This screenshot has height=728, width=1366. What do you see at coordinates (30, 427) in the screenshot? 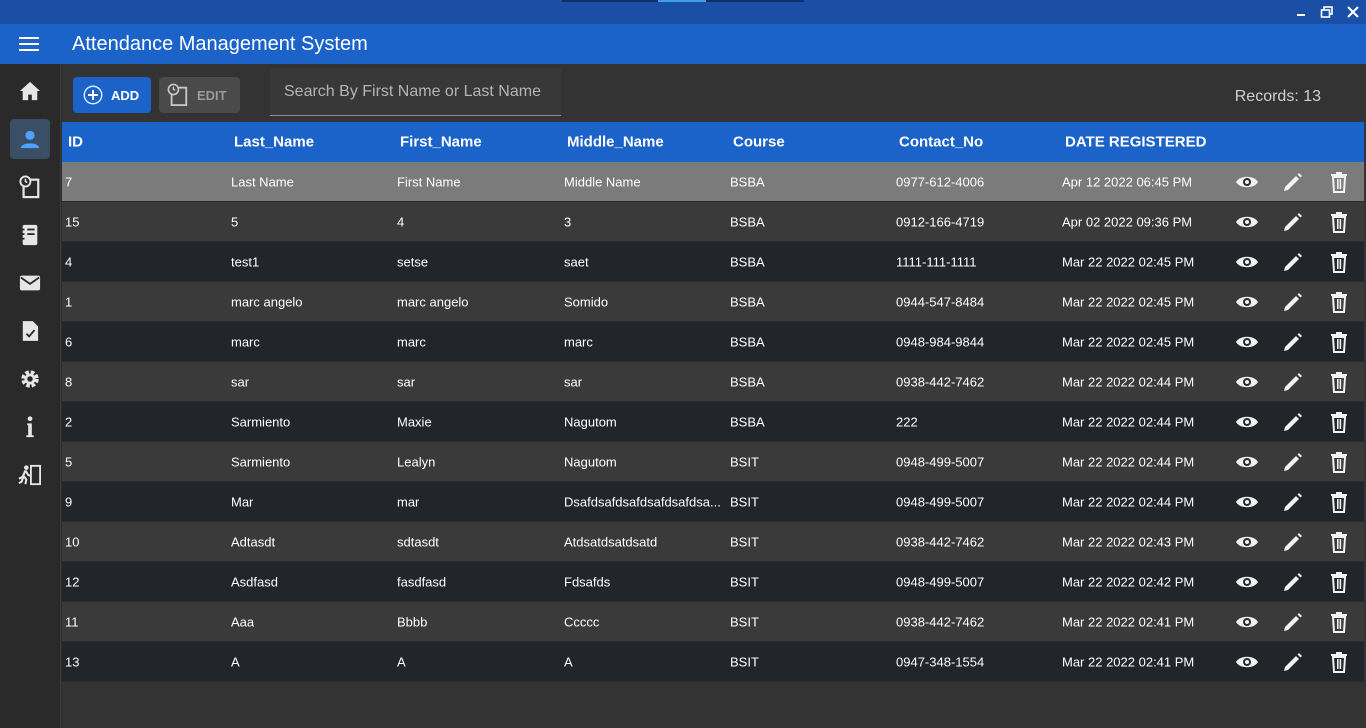
I see `sidebar-item-about` at bounding box center [30, 427].